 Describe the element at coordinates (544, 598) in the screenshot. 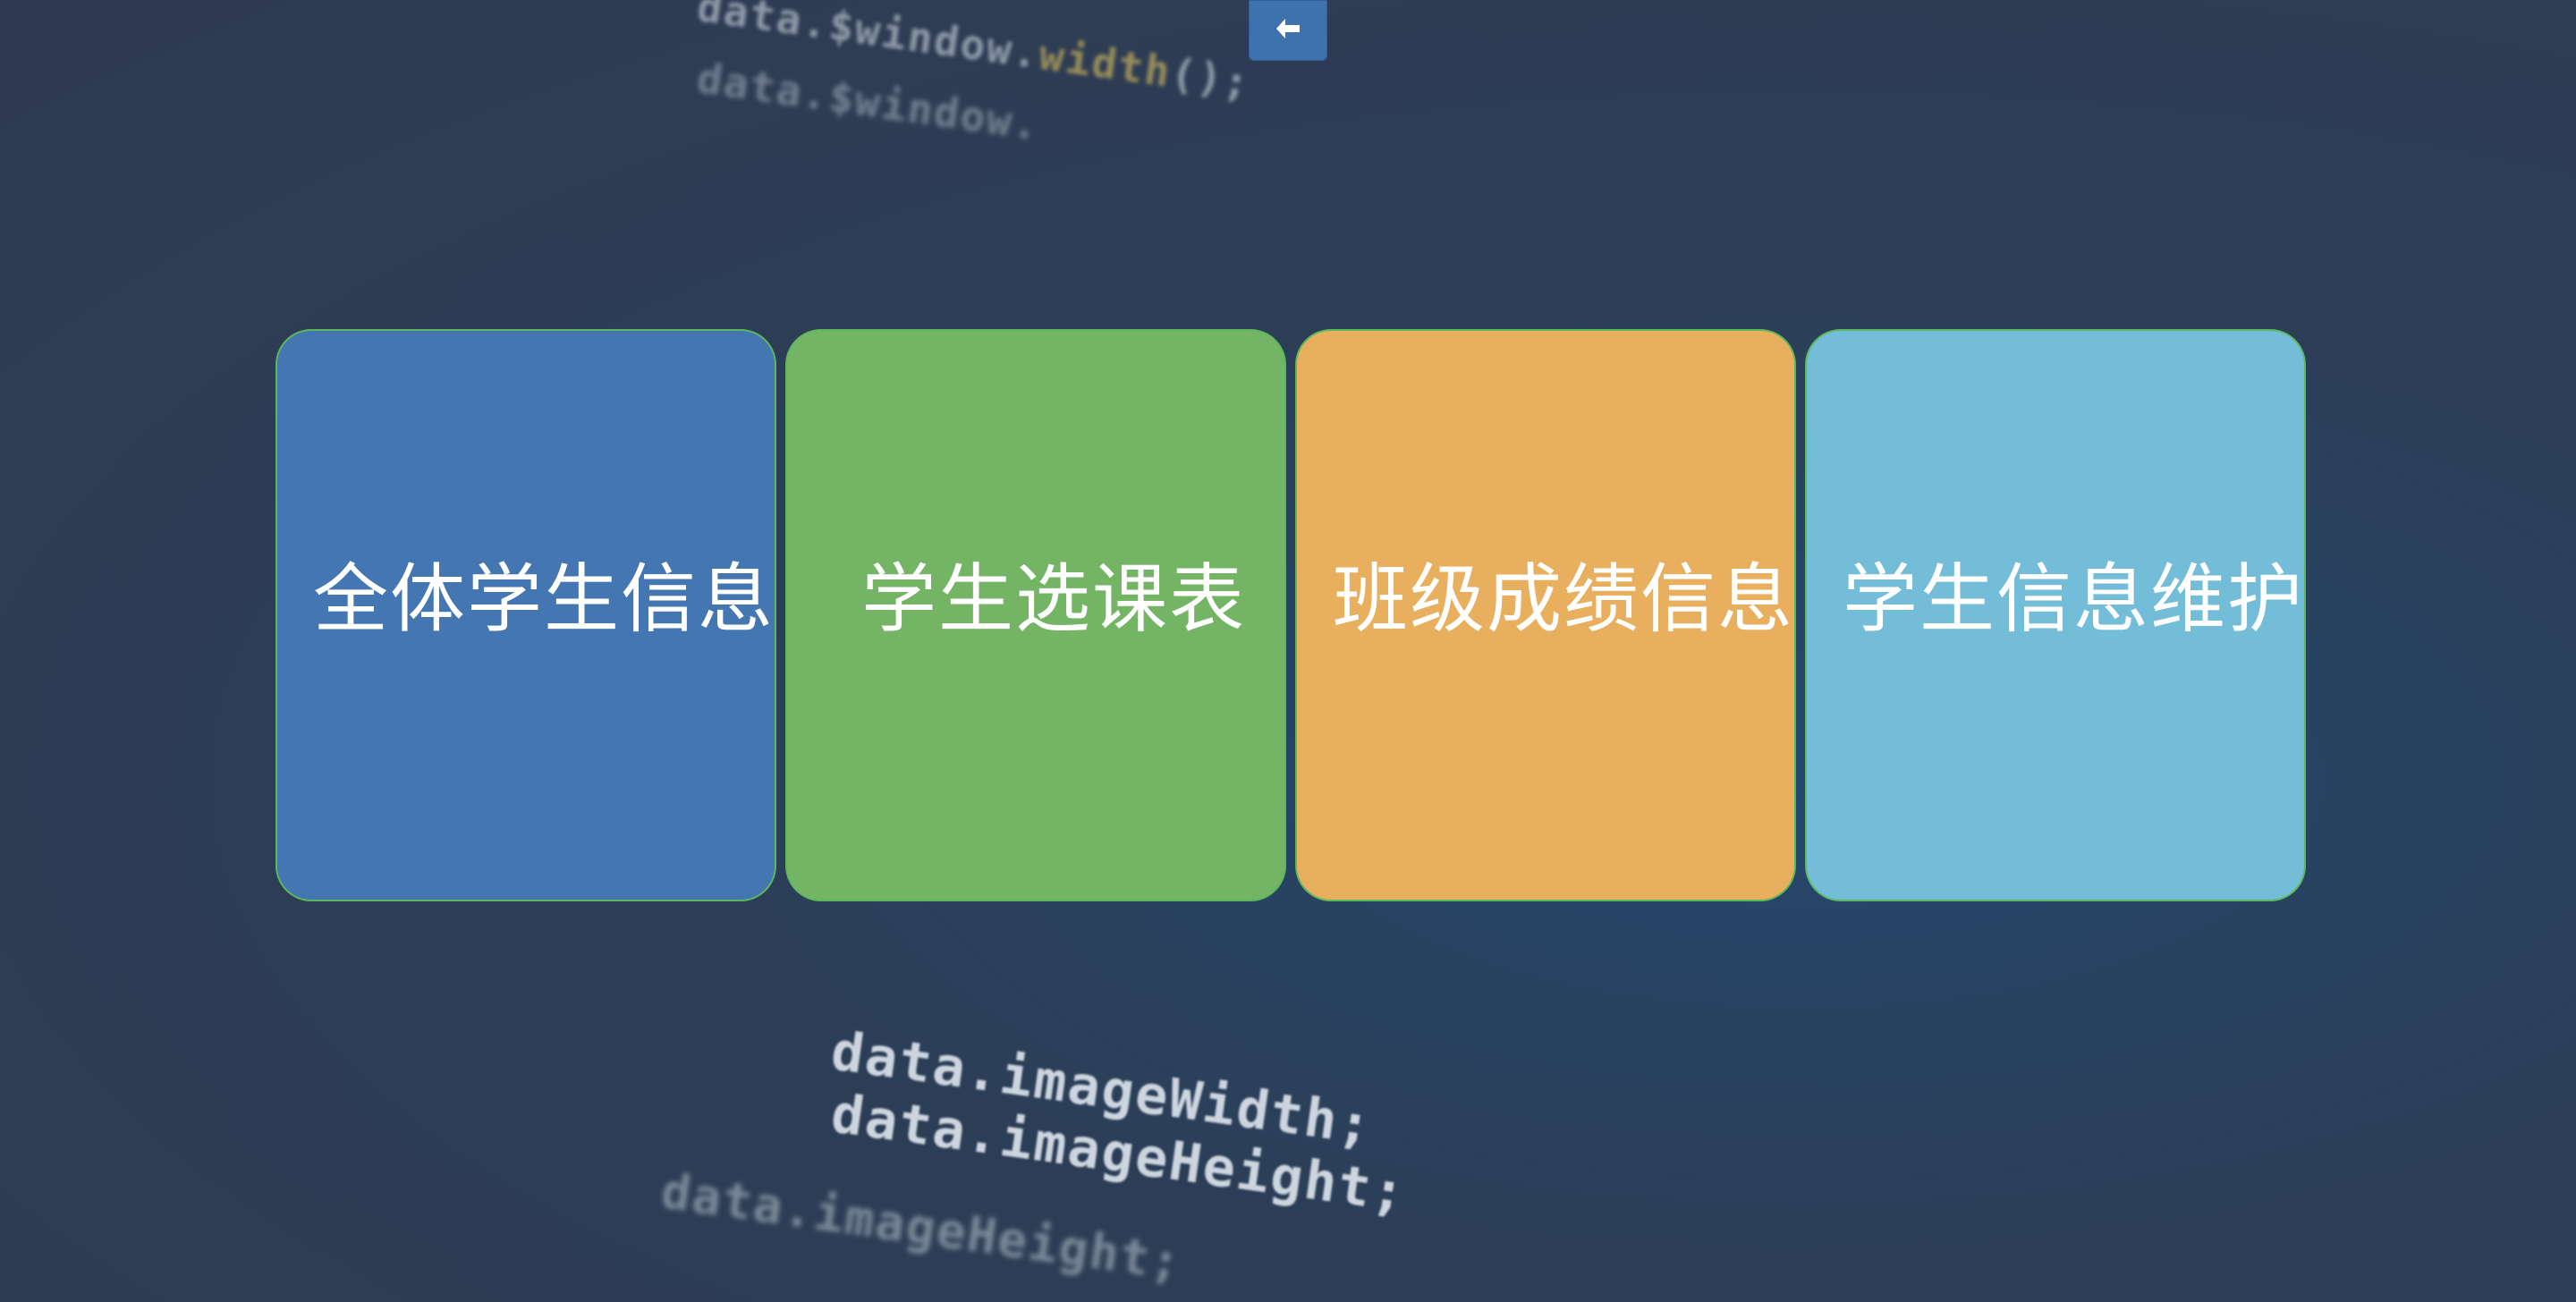

I see `card-label: 全体学生信息` at that location.